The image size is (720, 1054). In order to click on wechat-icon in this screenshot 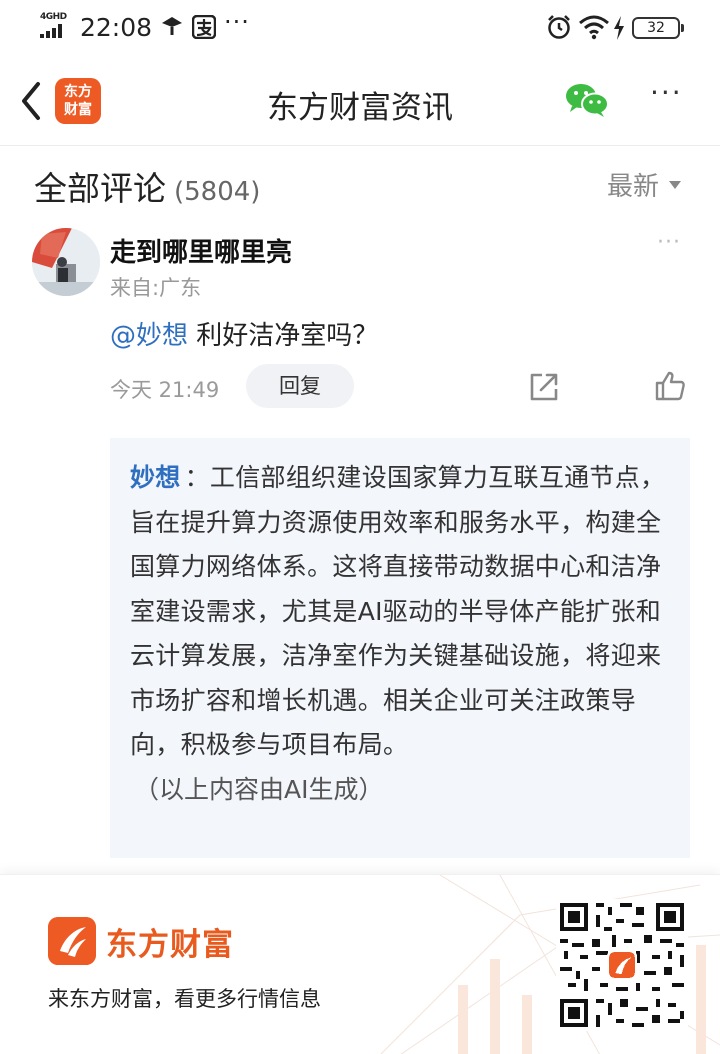, I will do `click(587, 100)`.